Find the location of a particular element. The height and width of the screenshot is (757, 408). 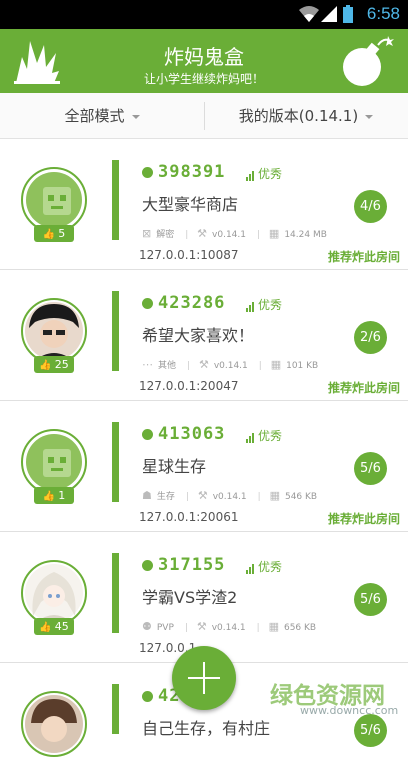

room-mode: 生存 is located at coordinates (165, 497).